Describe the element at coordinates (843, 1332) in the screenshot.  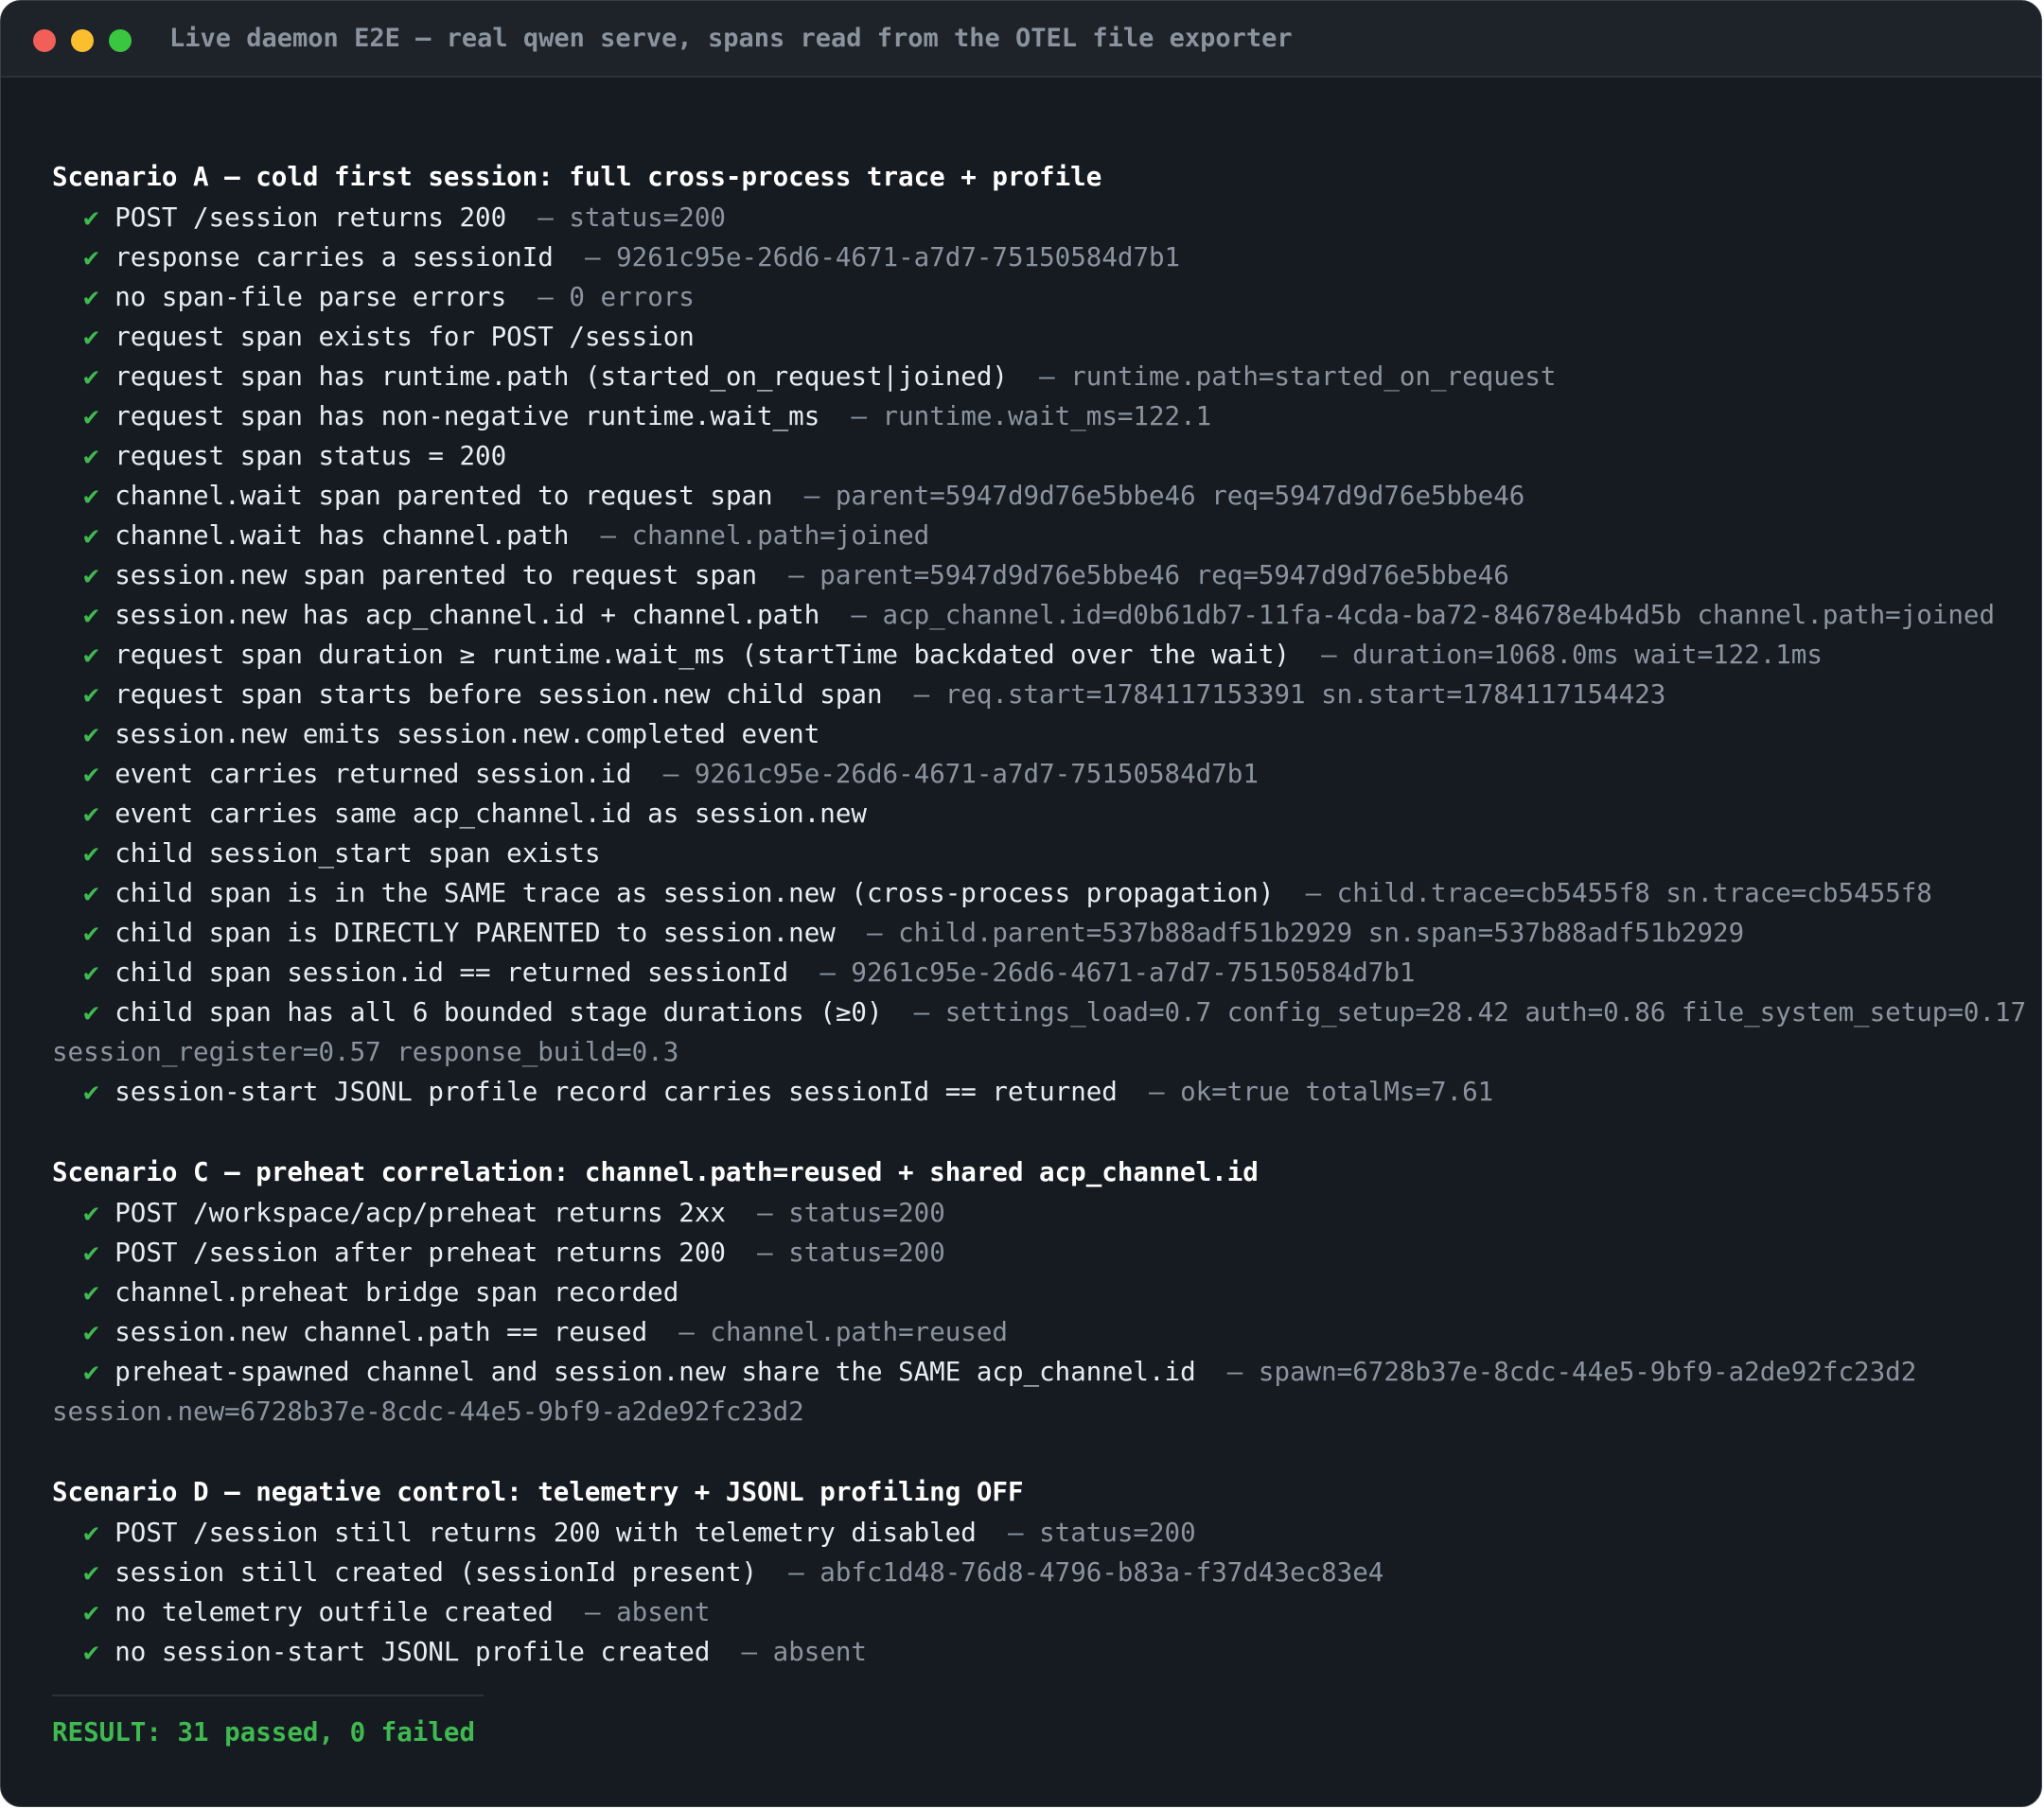
I see `check-detail: — channel.path=reused` at that location.